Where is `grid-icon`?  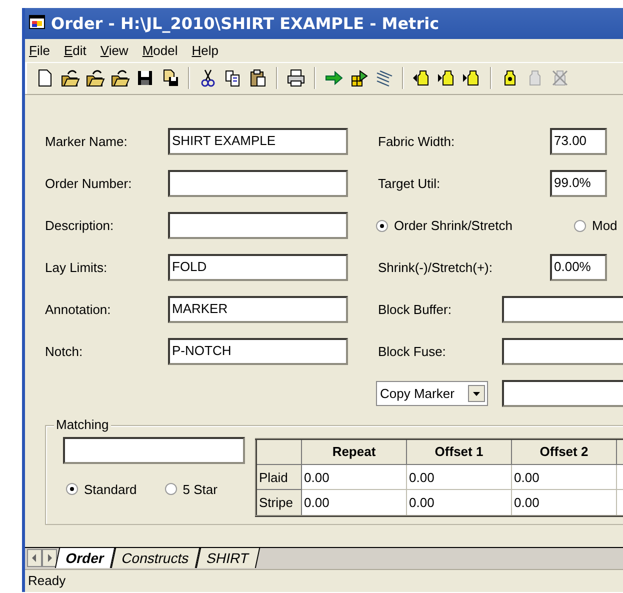 grid-icon is located at coordinates (359, 78).